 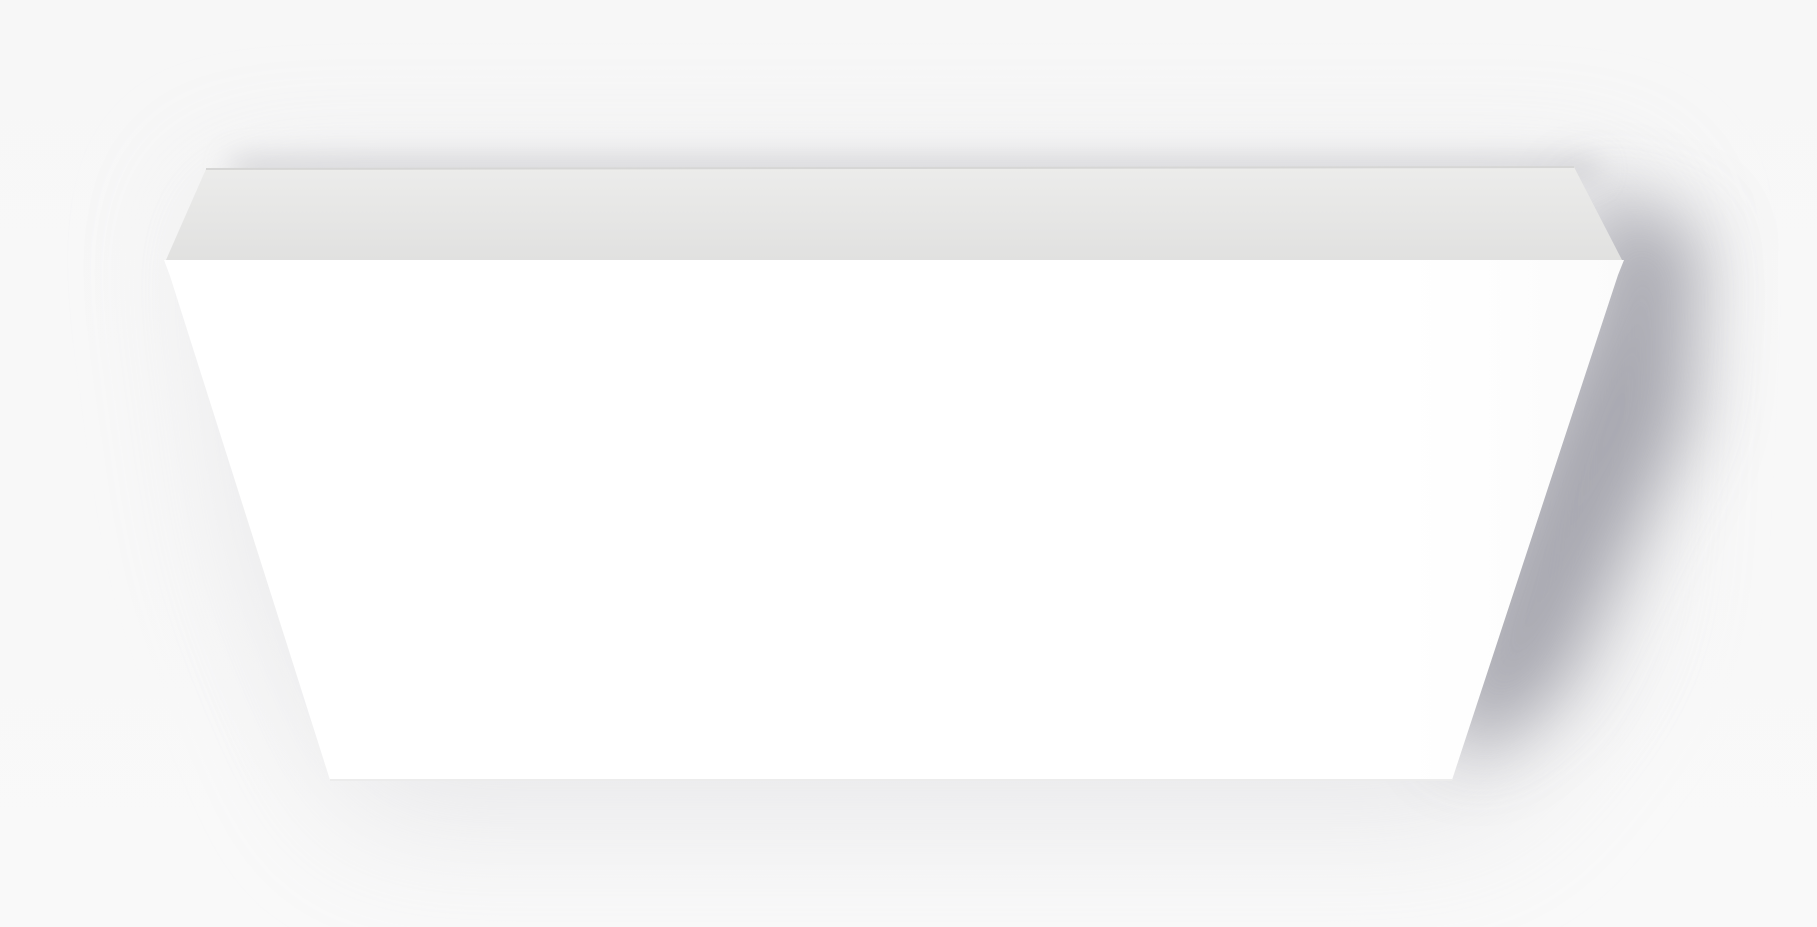 I want to click on panel-top-face, so click(x=894, y=213).